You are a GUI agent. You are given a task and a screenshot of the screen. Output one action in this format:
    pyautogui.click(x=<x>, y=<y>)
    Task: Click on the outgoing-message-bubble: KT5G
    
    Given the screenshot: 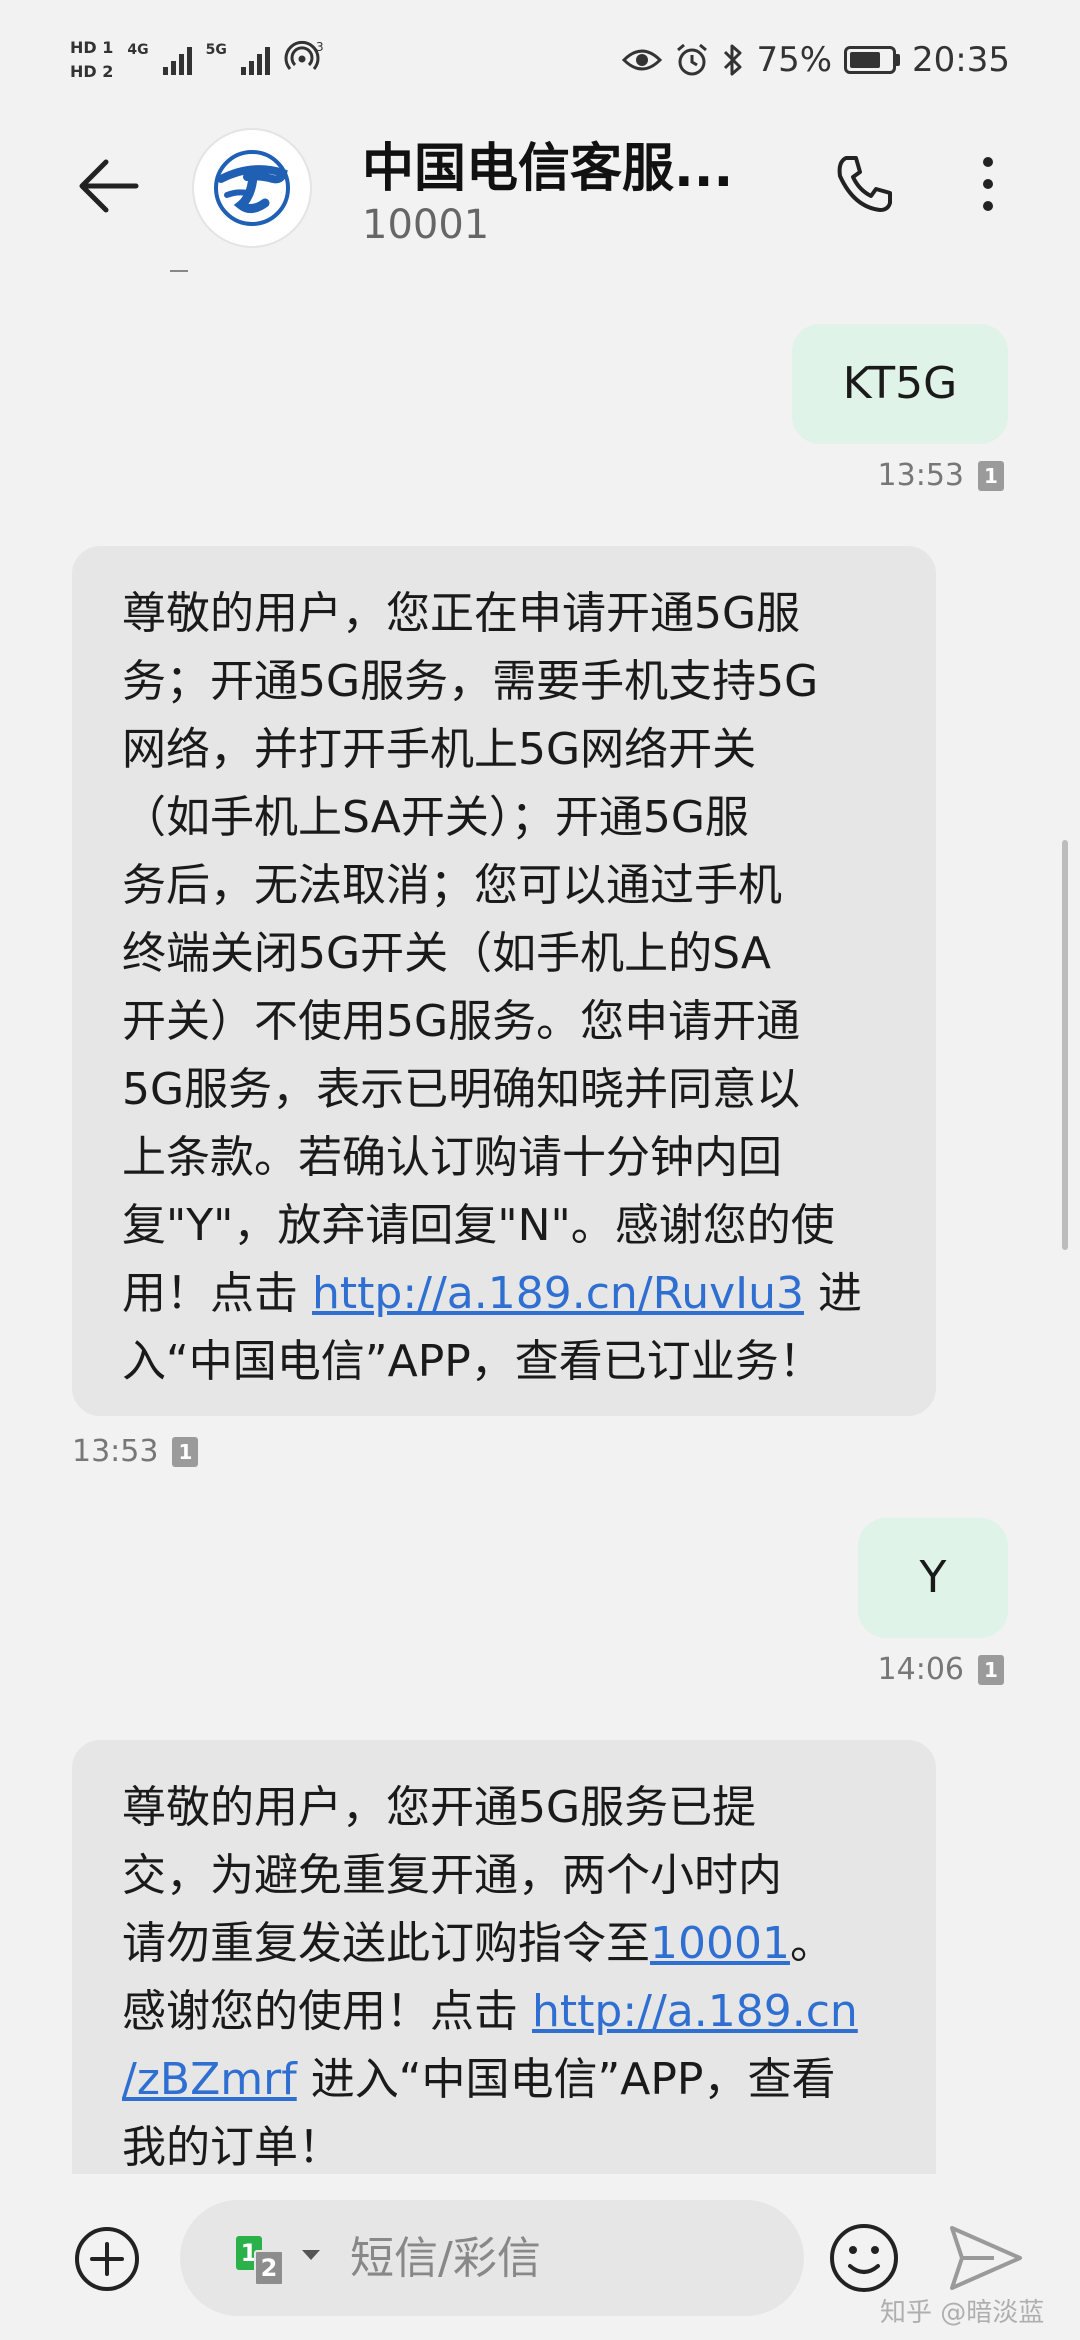 What is the action you would take?
    pyautogui.click(x=900, y=384)
    